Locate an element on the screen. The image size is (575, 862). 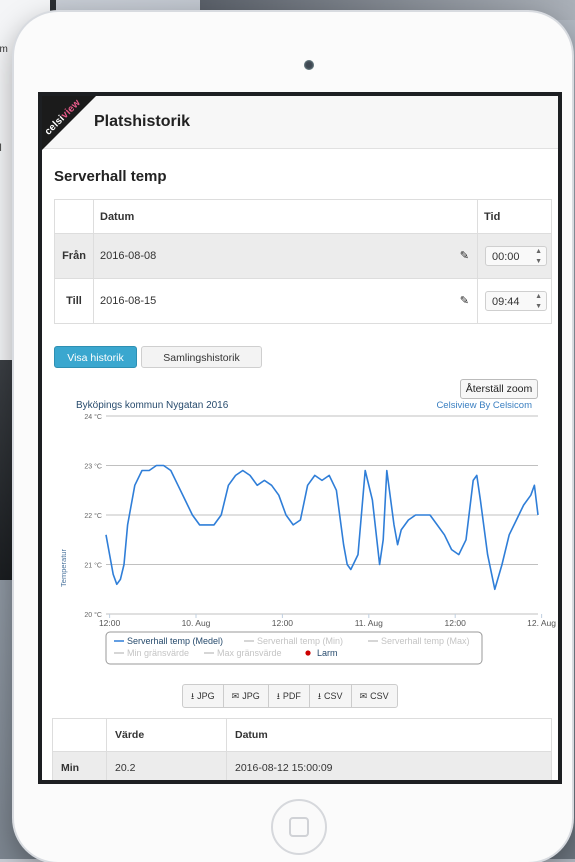
date-row-to: Till 2016-08-15 ✎ 09:44 ▲ ▼ is located at coordinates (303, 301).